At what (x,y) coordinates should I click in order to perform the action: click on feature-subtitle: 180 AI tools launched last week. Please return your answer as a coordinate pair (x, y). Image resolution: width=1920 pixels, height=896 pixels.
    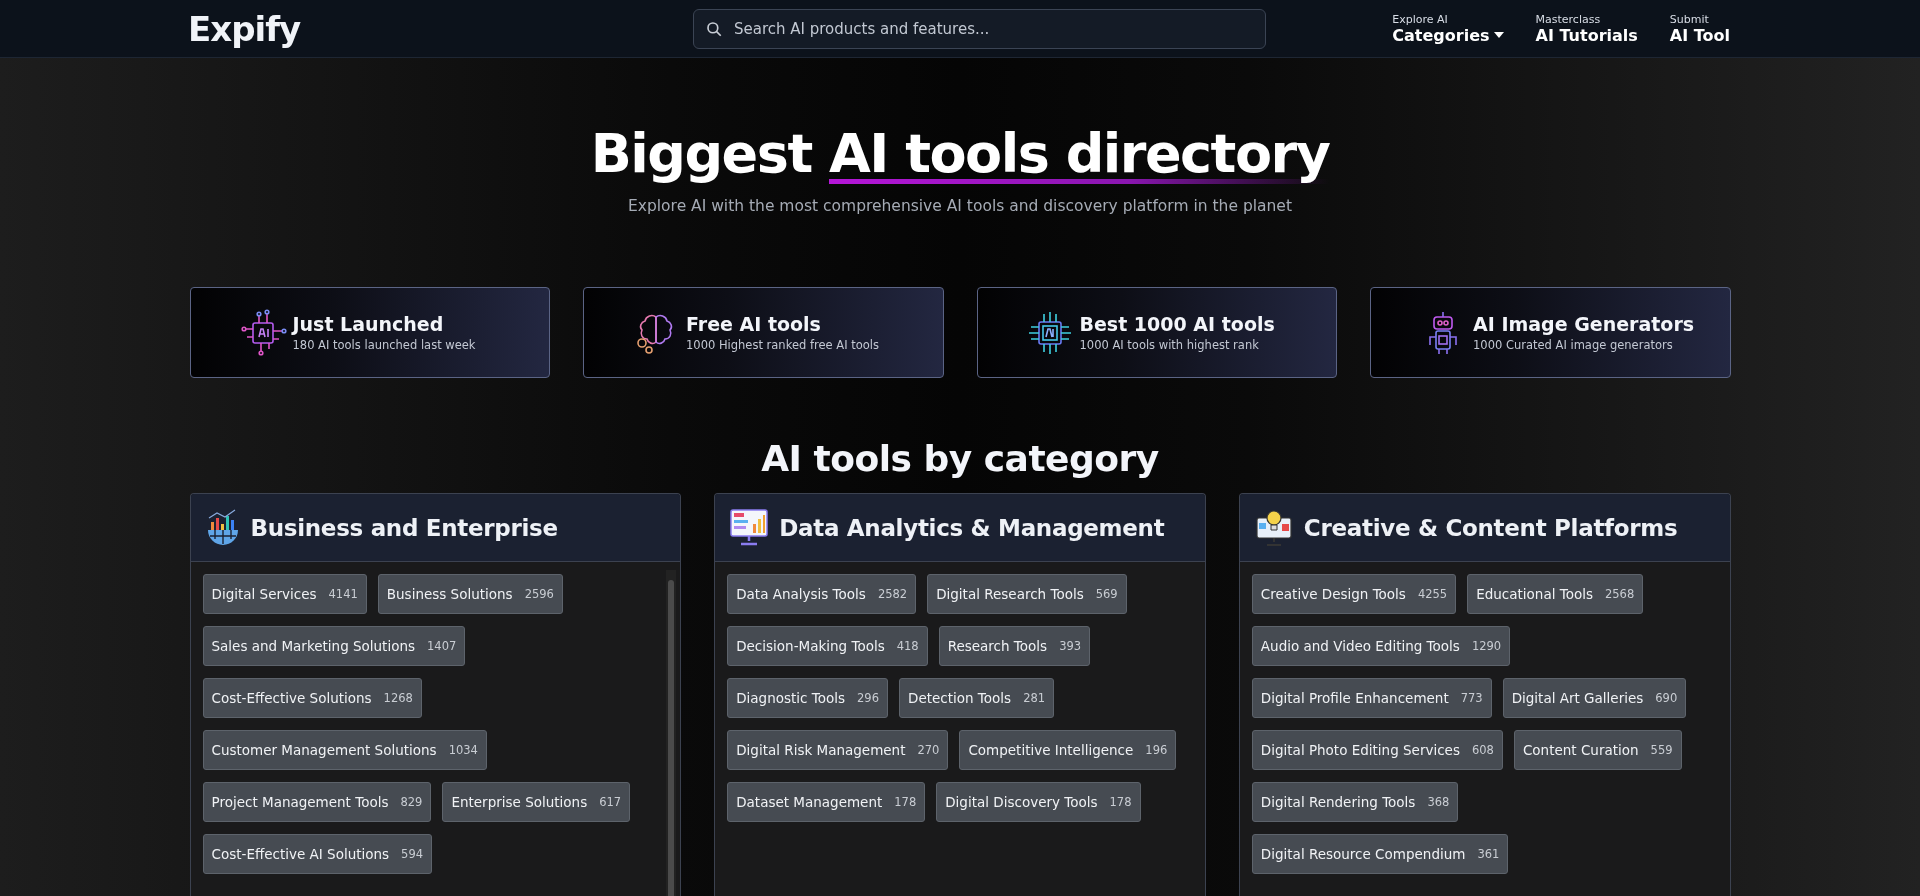
    Looking at the image, I should click on (384, 345).